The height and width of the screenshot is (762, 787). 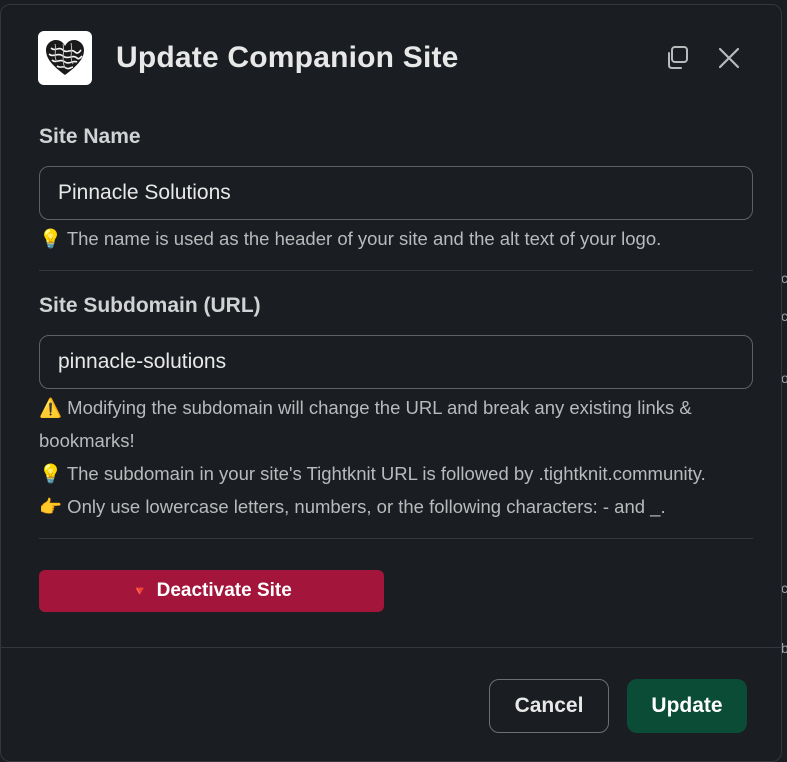 What do you see at coordinates (396, 362) in the screenshot?
I see `subdomain-input` at bounding box center [396, 362].